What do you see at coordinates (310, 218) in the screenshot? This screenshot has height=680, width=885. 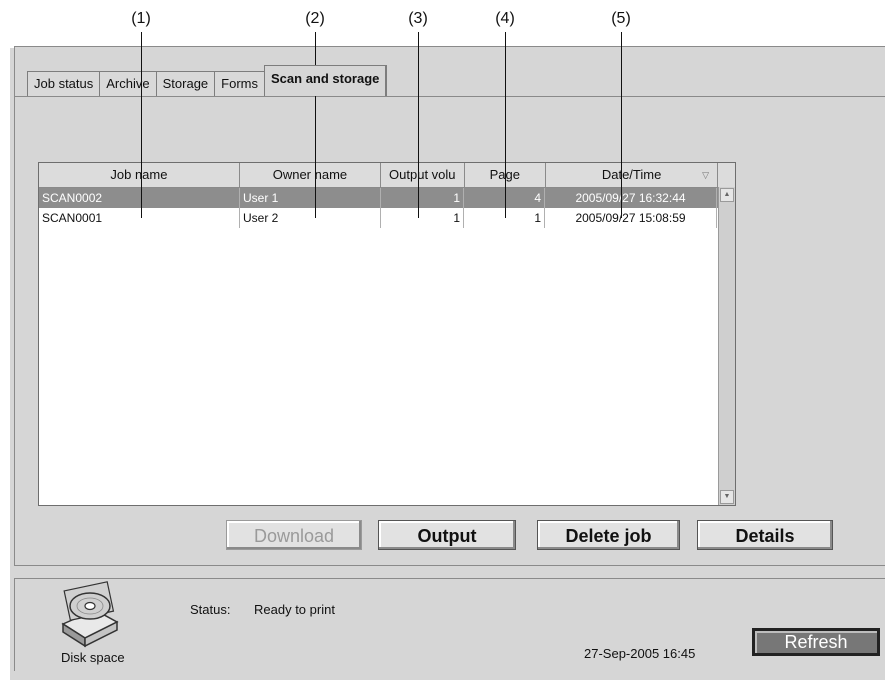 I see `owner-cell: User 2` at bounding box center [310, 218].